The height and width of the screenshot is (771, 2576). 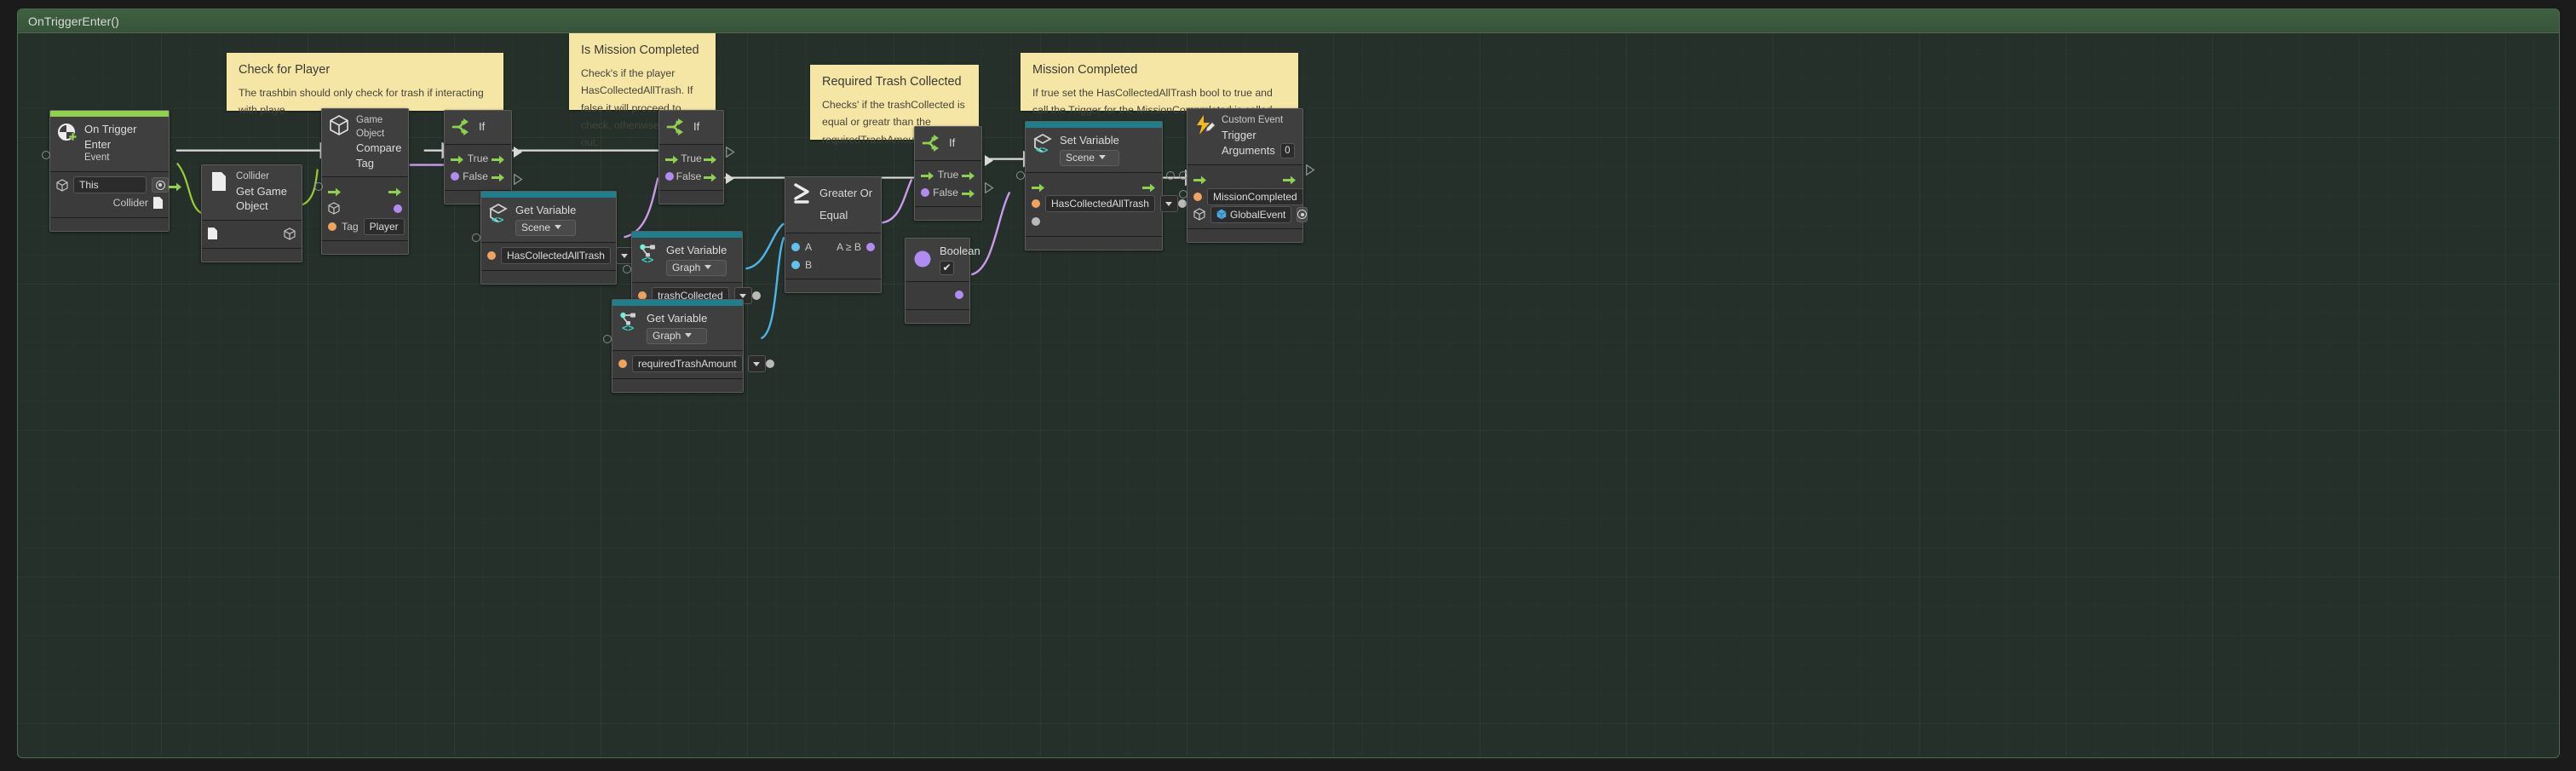 What do you see at coordinates (687, 364) in the screenshot?
I see `variable-name-field: requiredTrashAmount` at bounding box center [687, 364].